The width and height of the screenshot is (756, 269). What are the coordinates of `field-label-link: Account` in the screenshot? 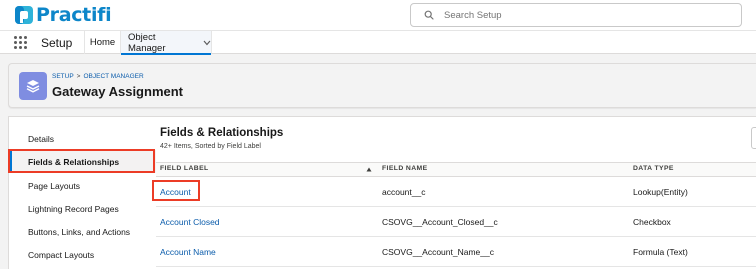 It's located at (175, 192).